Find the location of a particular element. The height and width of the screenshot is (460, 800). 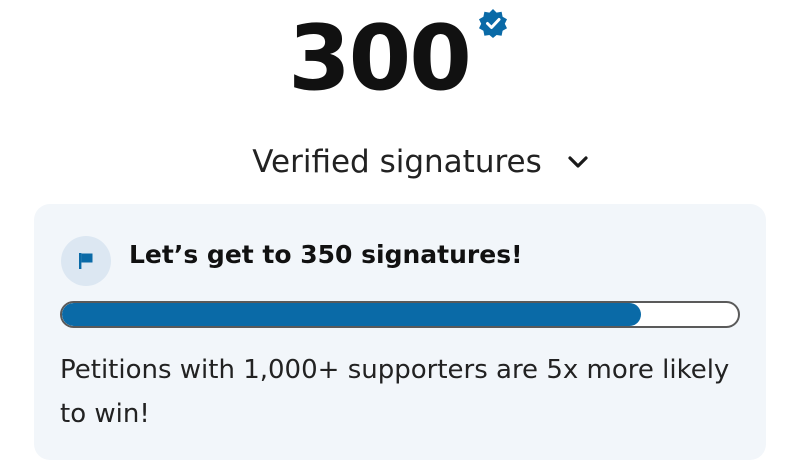

flag-icon-circle is located at coordinates (86, 261).